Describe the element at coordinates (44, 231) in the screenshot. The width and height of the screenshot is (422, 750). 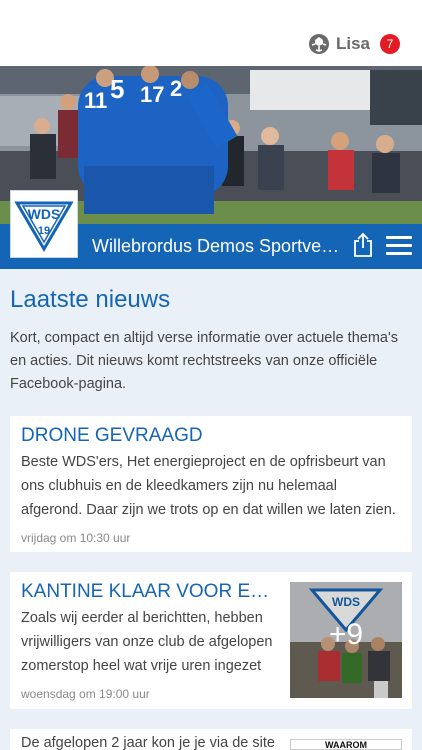
I see `club-logo-subtext: 19` at that location.